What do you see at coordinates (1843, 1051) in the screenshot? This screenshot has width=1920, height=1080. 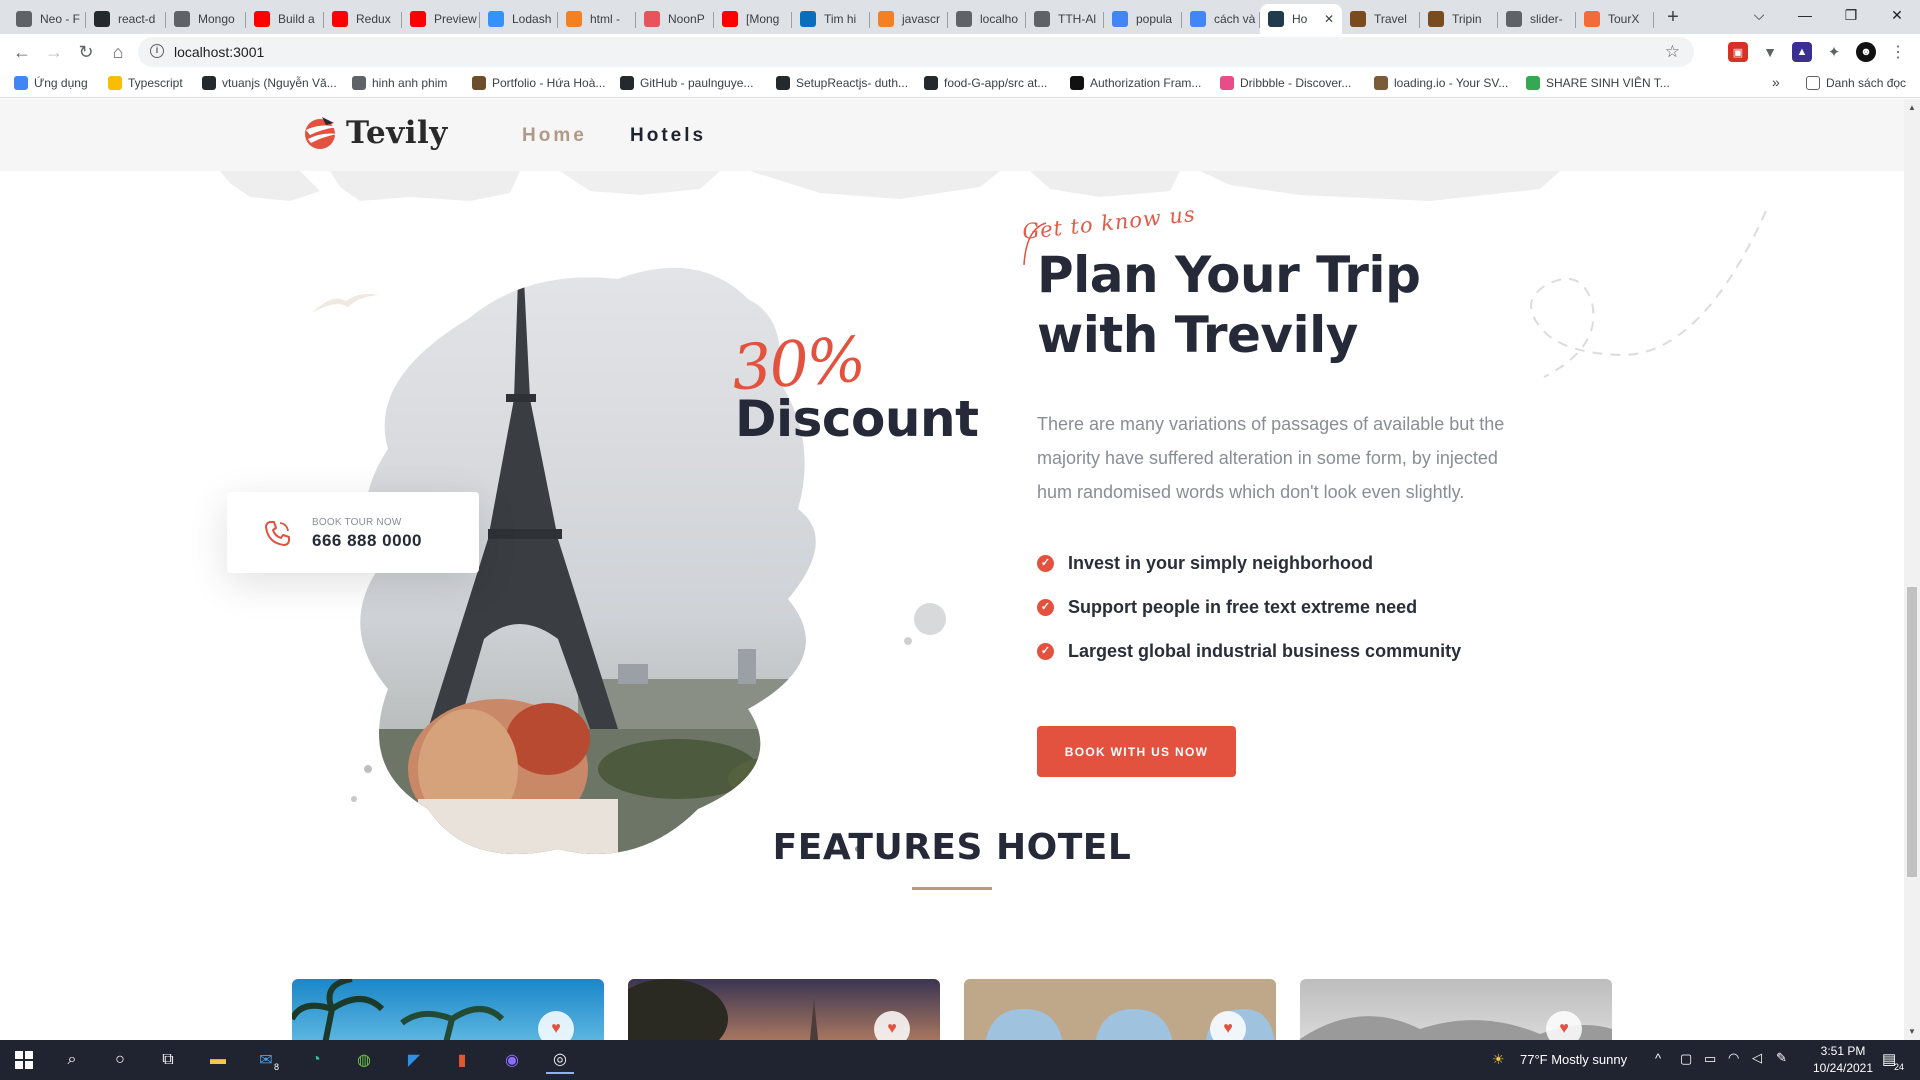 I see `clock-time: 3:51 PM` at bounding box center [1843, 1051].